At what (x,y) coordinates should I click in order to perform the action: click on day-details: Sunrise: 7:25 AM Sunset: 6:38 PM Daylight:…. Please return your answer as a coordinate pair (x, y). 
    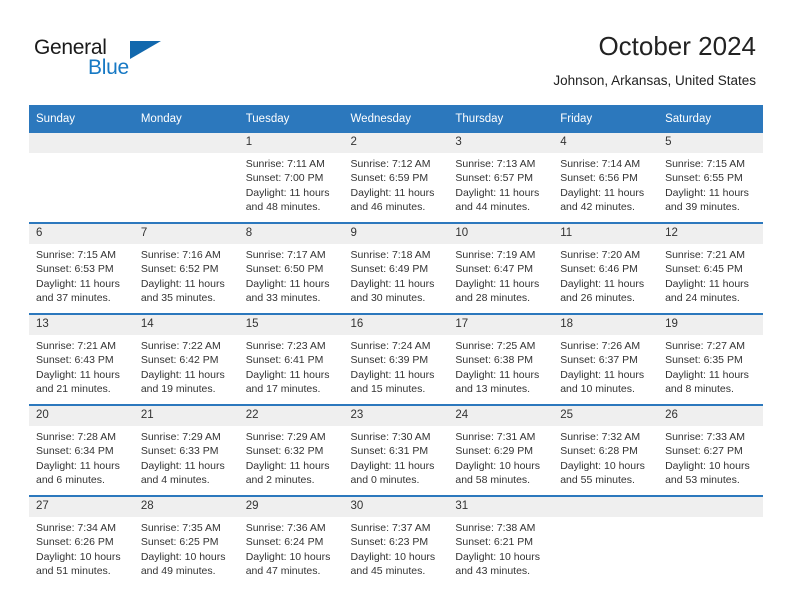
    Looking at the image, I should click on (500, 366).